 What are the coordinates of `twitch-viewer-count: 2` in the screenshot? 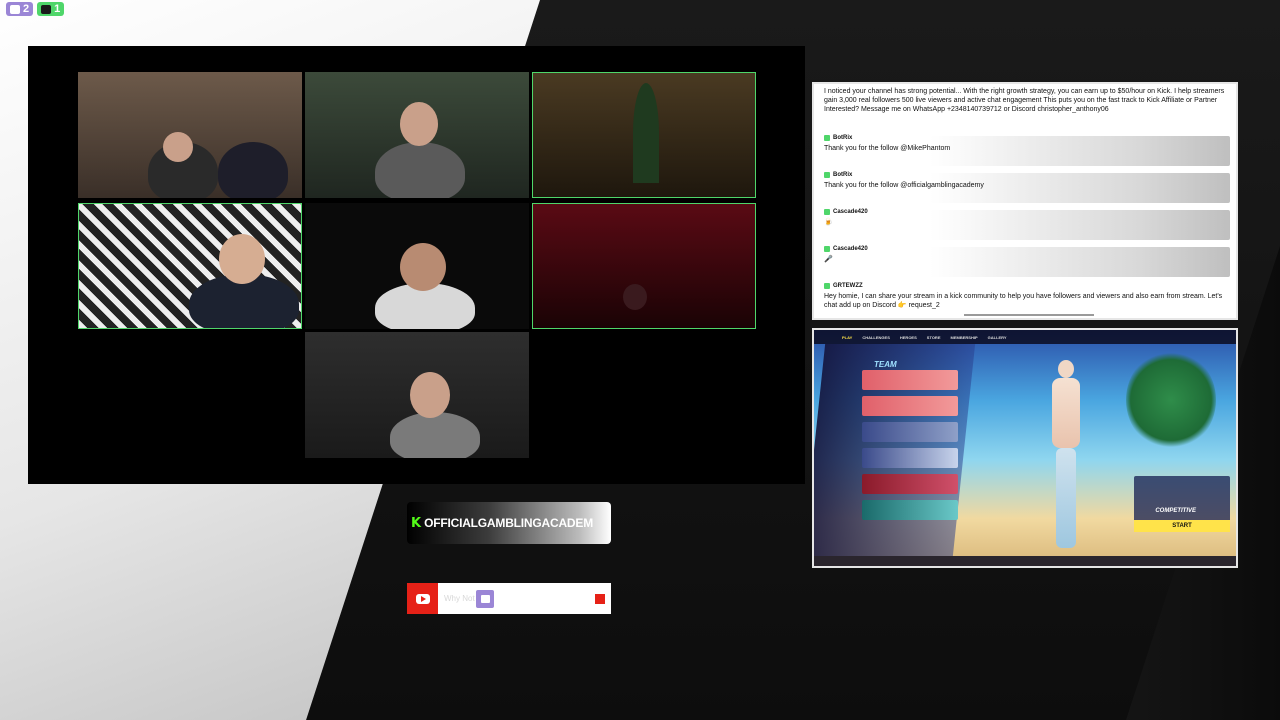 It's located at (26, 9).